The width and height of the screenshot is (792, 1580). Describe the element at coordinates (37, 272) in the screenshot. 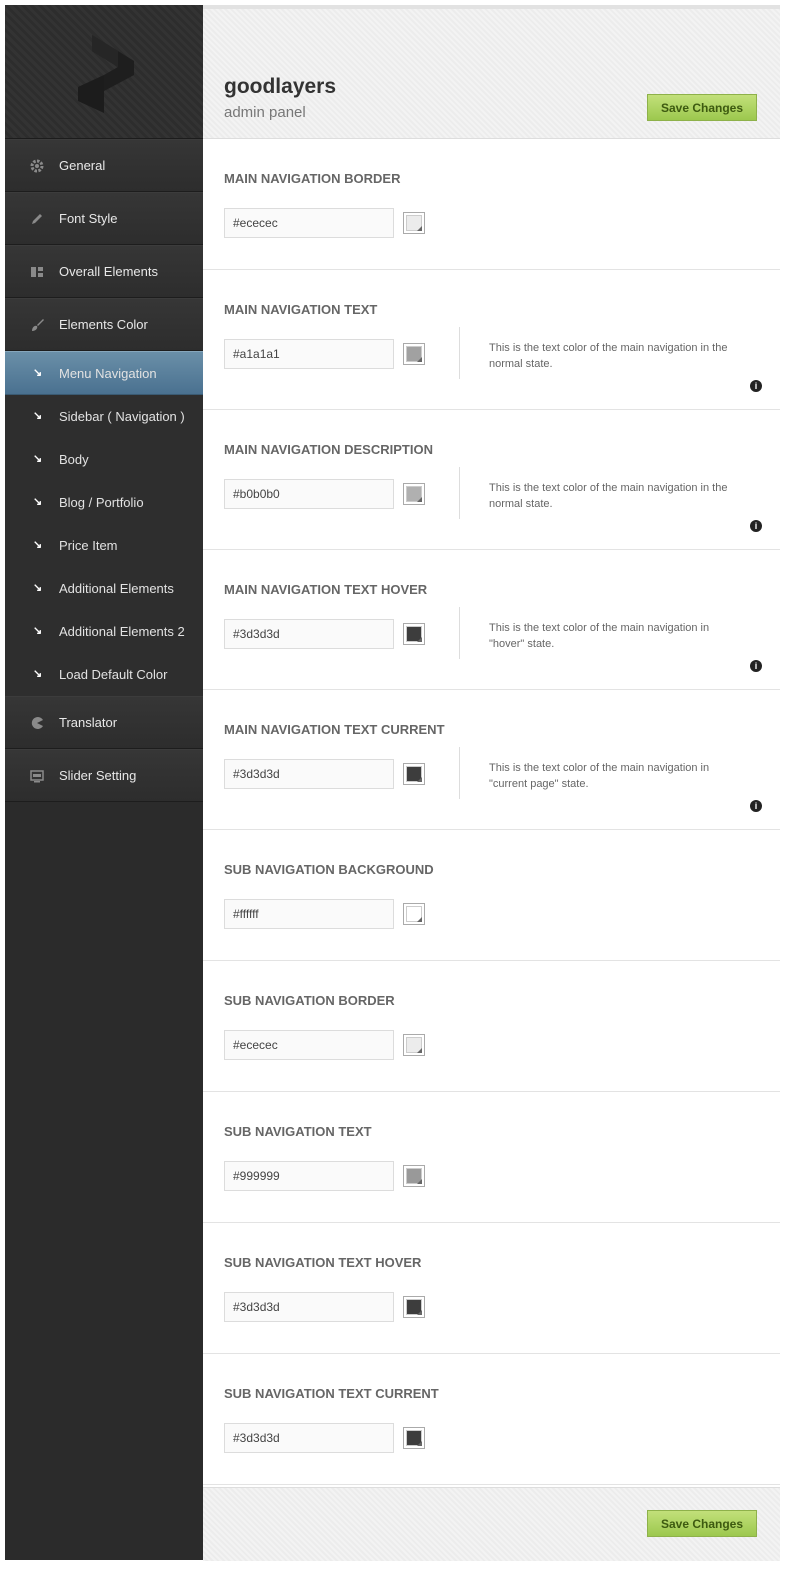

I see `layout-icon` at that location.